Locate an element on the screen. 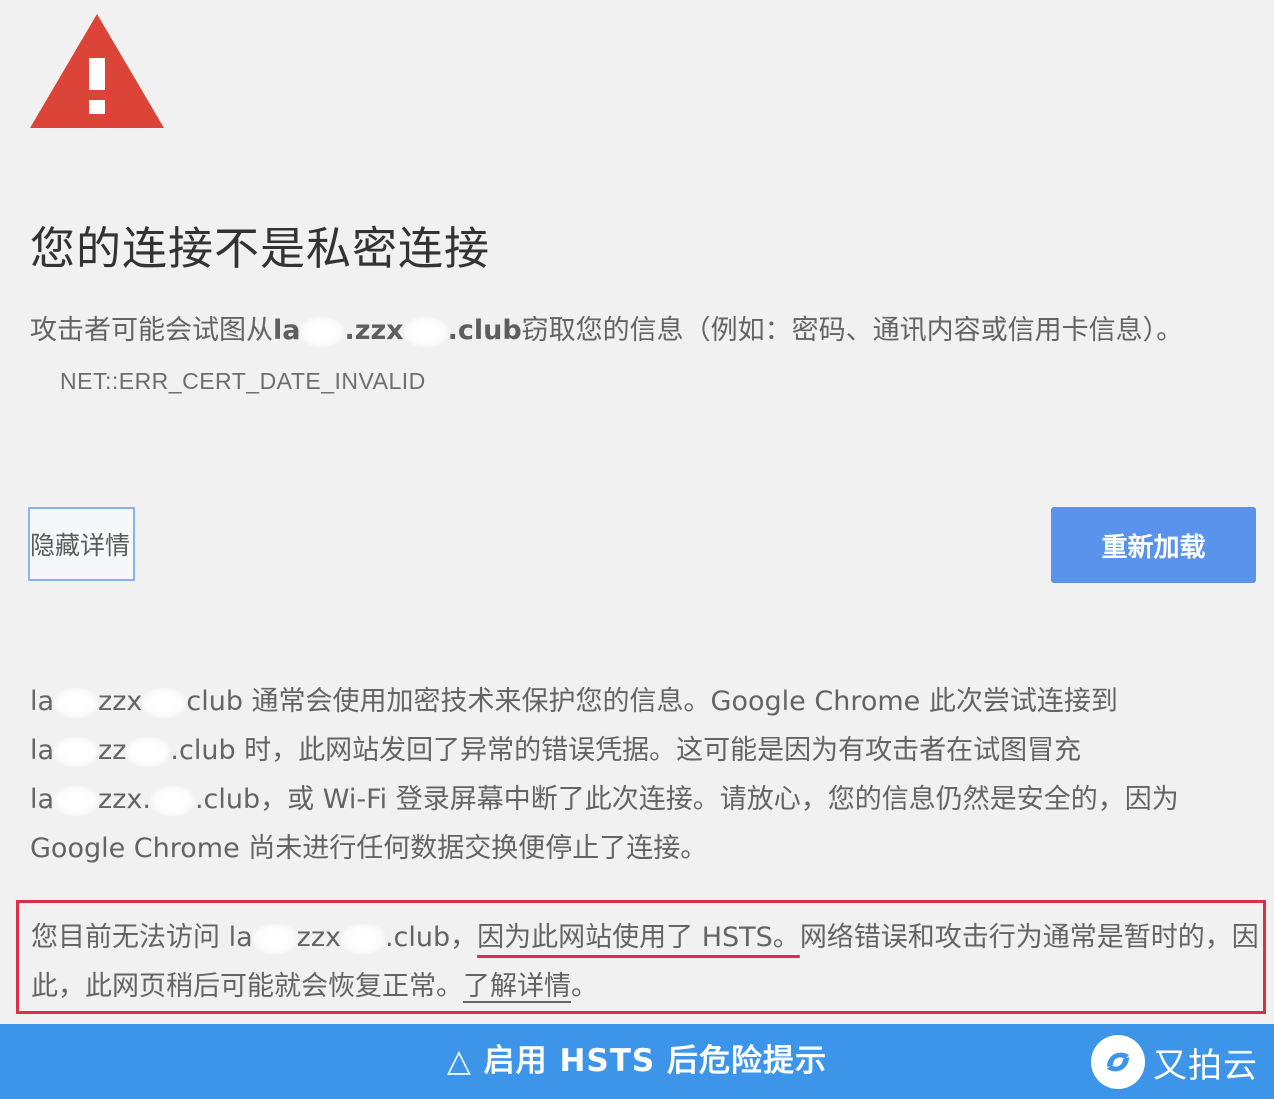 This screenshot has width=1274, height=1099. hsts-text-before: 您目前无法访问 la is located at coordinates (142, 937).